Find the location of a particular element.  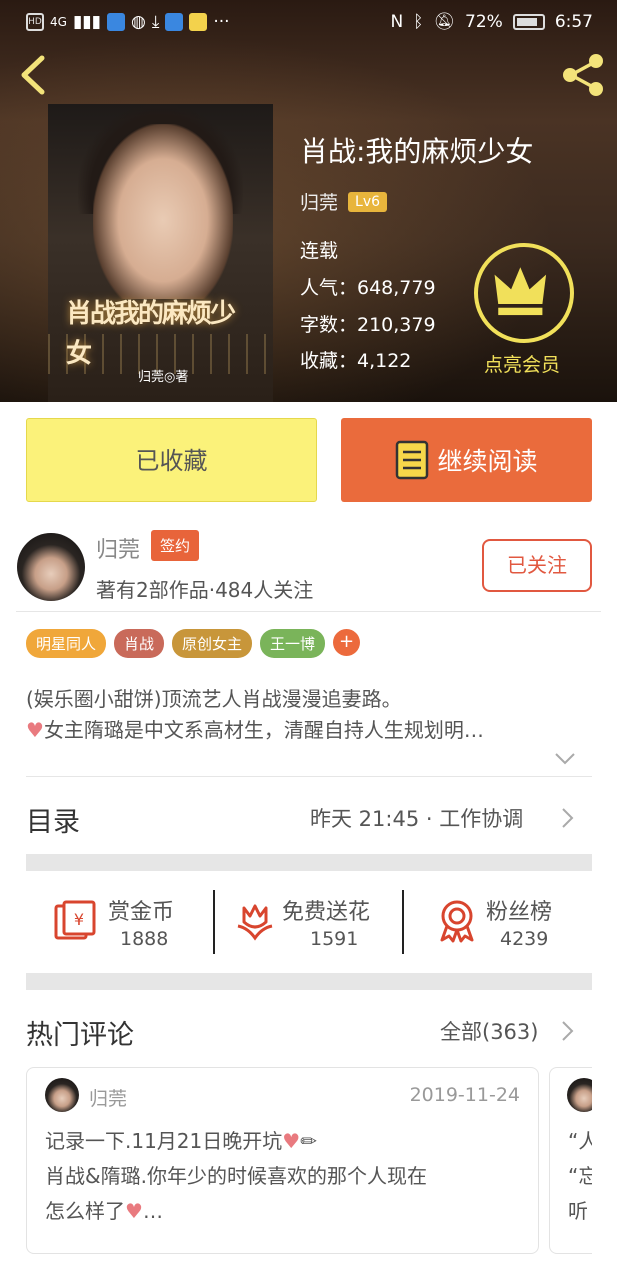

author-avatar is located at coordinates (51, 567).